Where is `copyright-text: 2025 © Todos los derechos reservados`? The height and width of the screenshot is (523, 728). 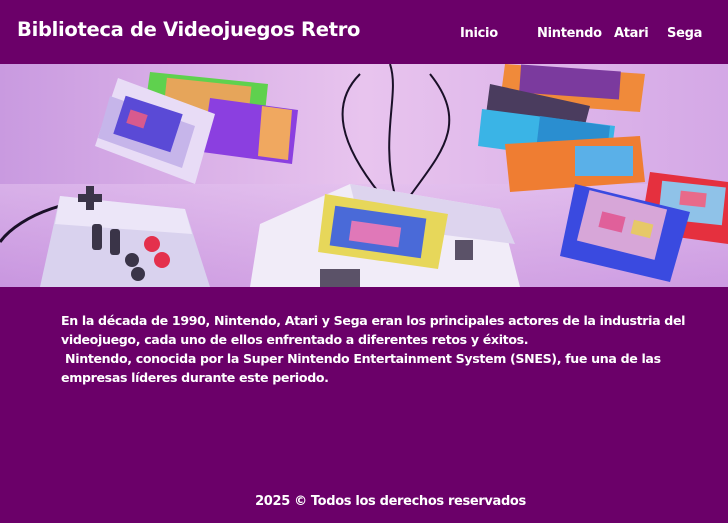 copyright-text: 2025 © Todos los derechos reservados is located at coordinates (390, 501).